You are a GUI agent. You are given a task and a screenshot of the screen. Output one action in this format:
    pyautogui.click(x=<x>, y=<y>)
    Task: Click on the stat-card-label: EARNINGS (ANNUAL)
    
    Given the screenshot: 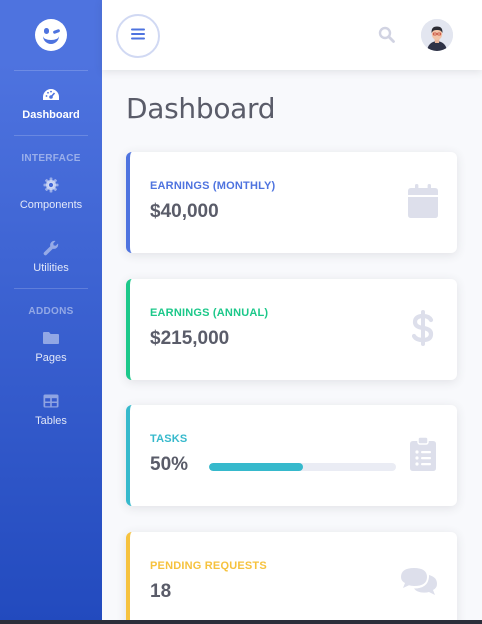 What is the action you would take?
    pyautogui.click(x=209, y=313)
    